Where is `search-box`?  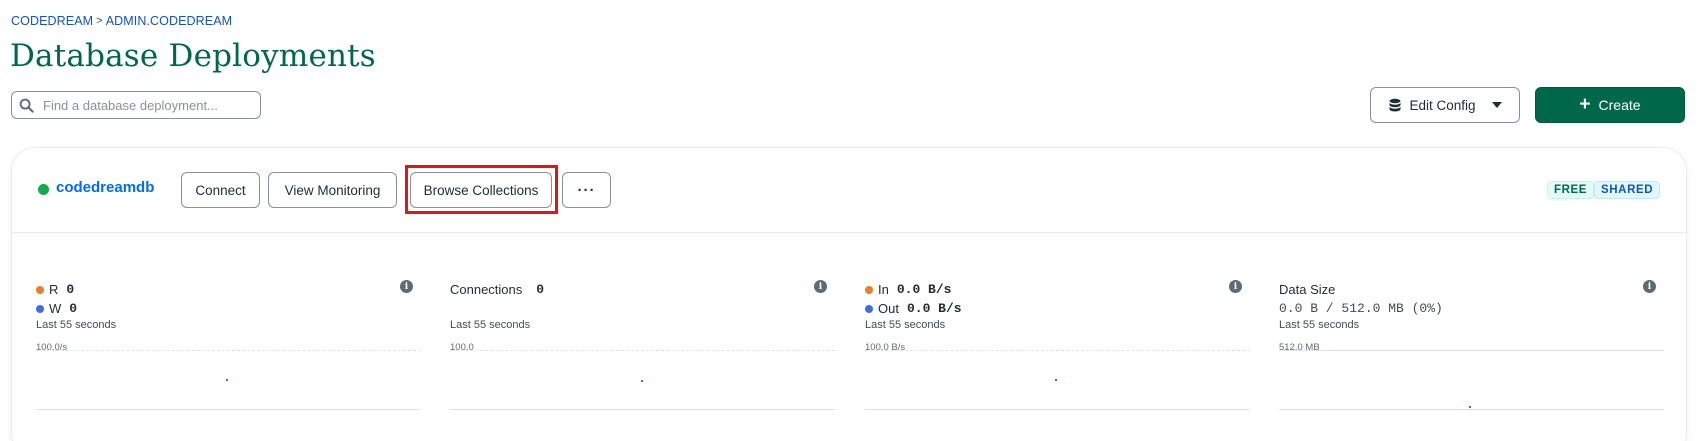
search-box is located at coordinates (136, 105).